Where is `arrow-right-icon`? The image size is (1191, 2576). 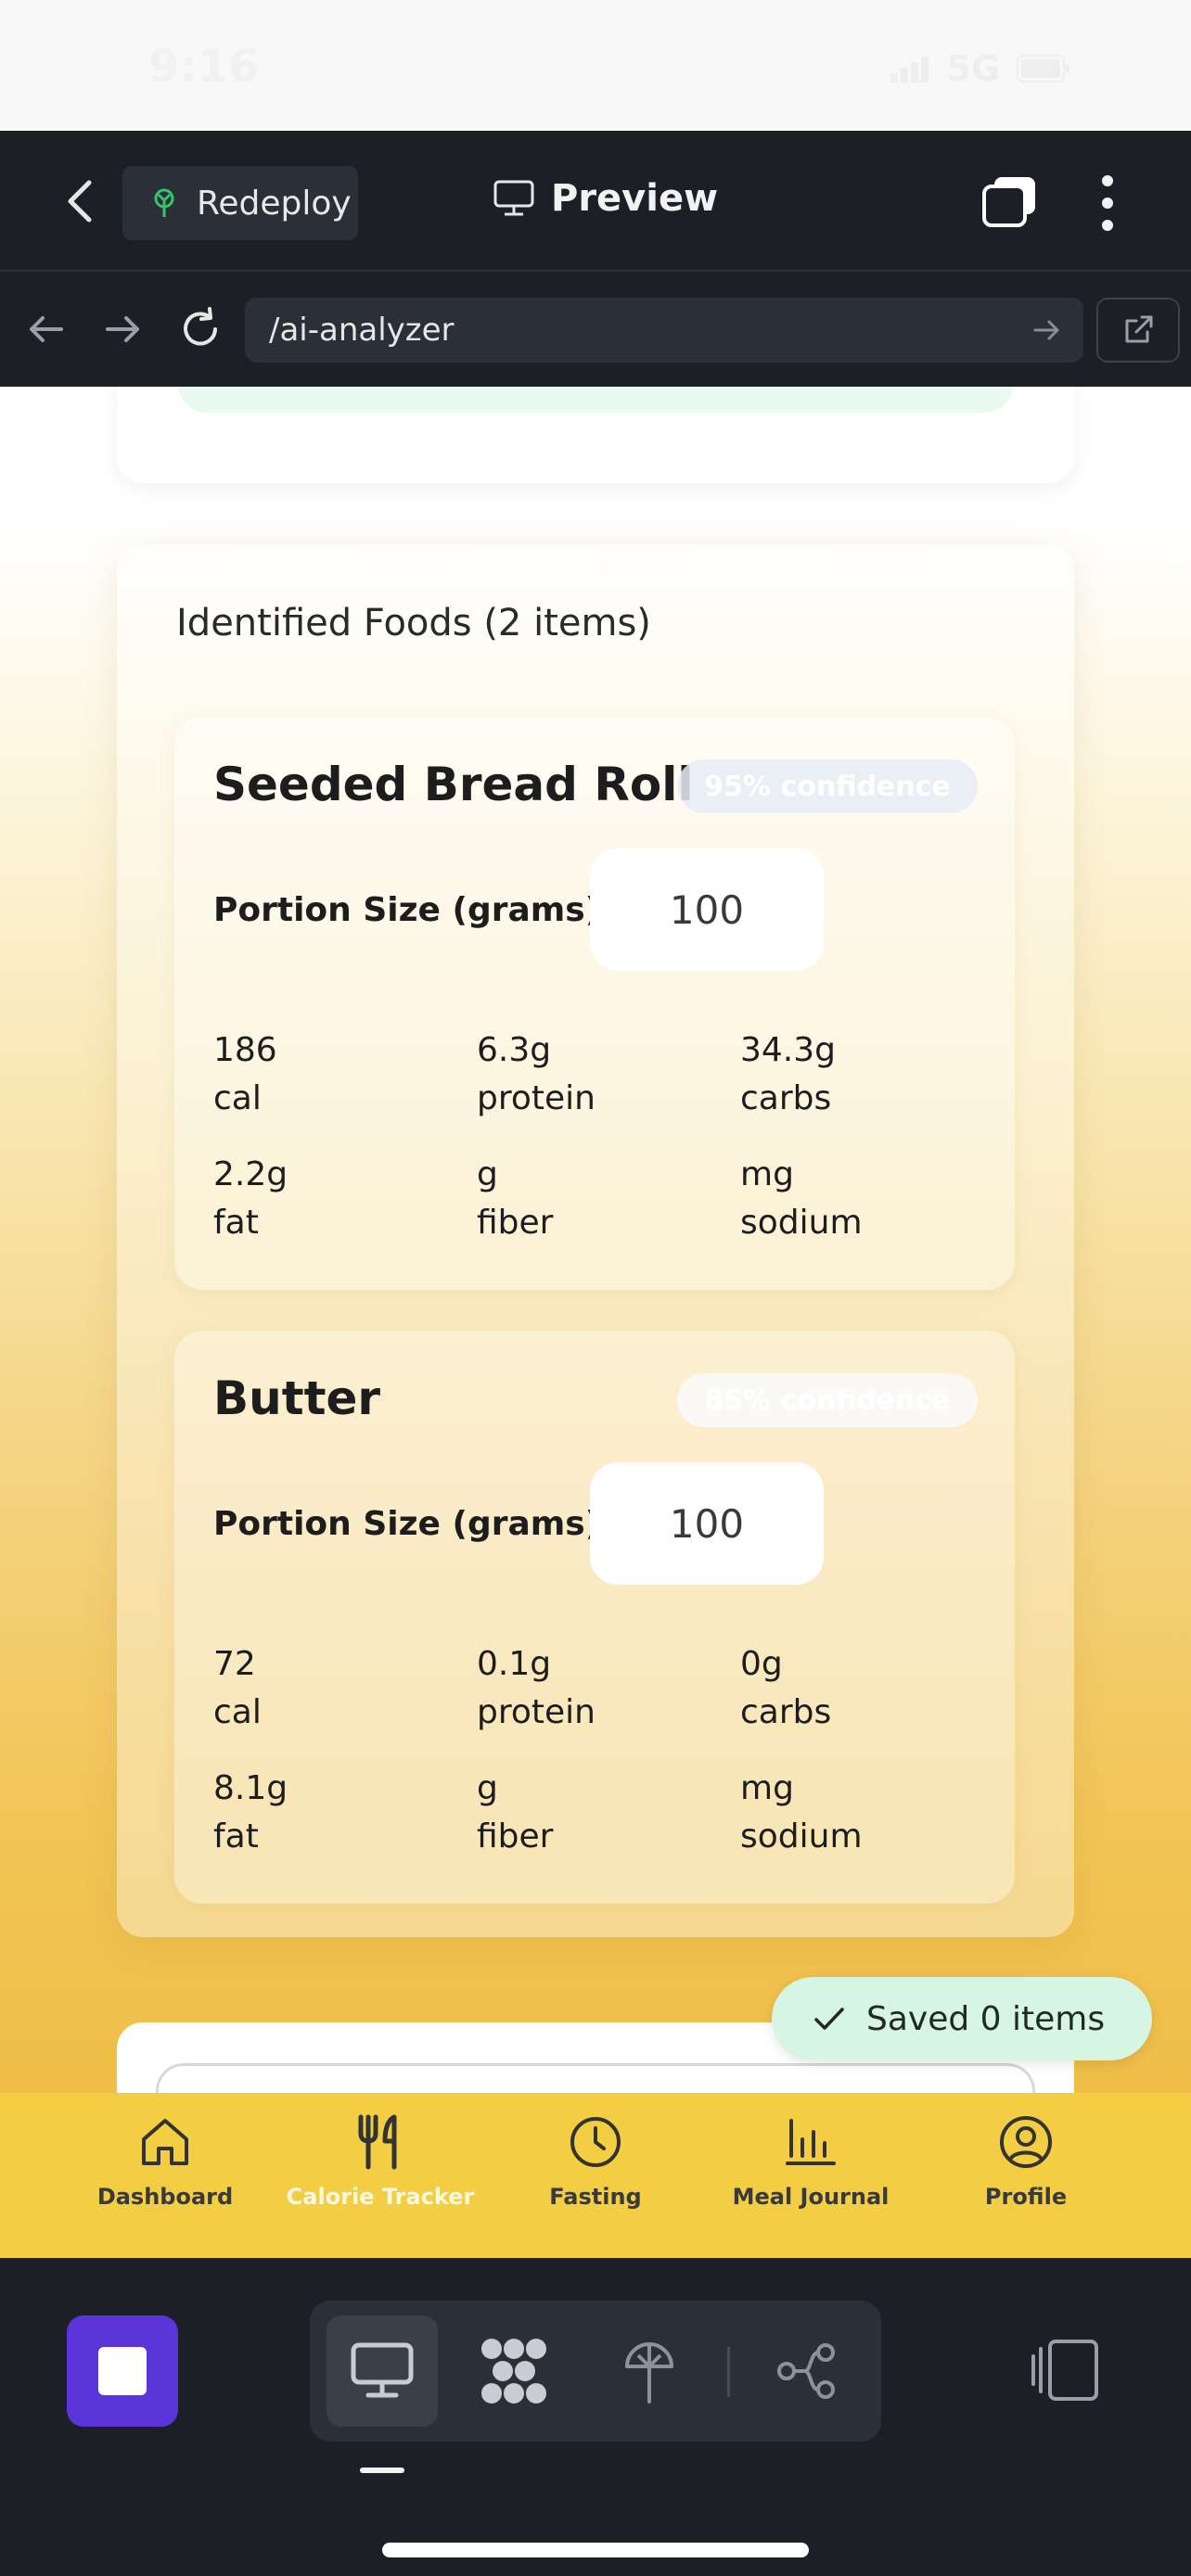 arrow-right-icon is located at coordinates (122, 329).